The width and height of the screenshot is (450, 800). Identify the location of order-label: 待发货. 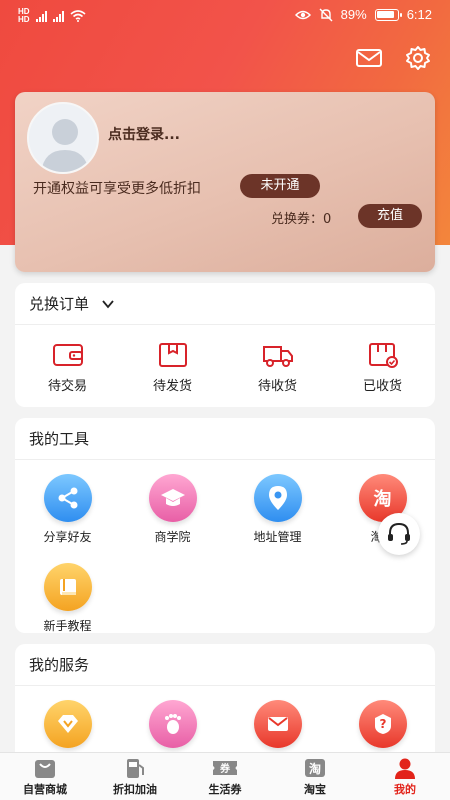
(172, 386).